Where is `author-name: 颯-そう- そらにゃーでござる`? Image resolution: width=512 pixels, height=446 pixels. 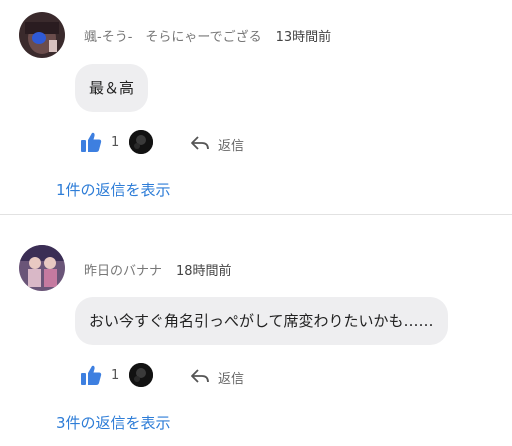
author-name: 颯-そう- そらにゃーでござる is located at coordinates (173, 37).